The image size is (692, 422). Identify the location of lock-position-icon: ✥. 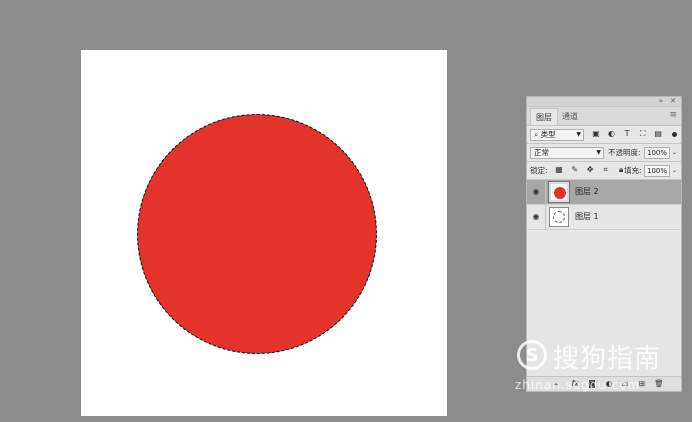
(590, 170).